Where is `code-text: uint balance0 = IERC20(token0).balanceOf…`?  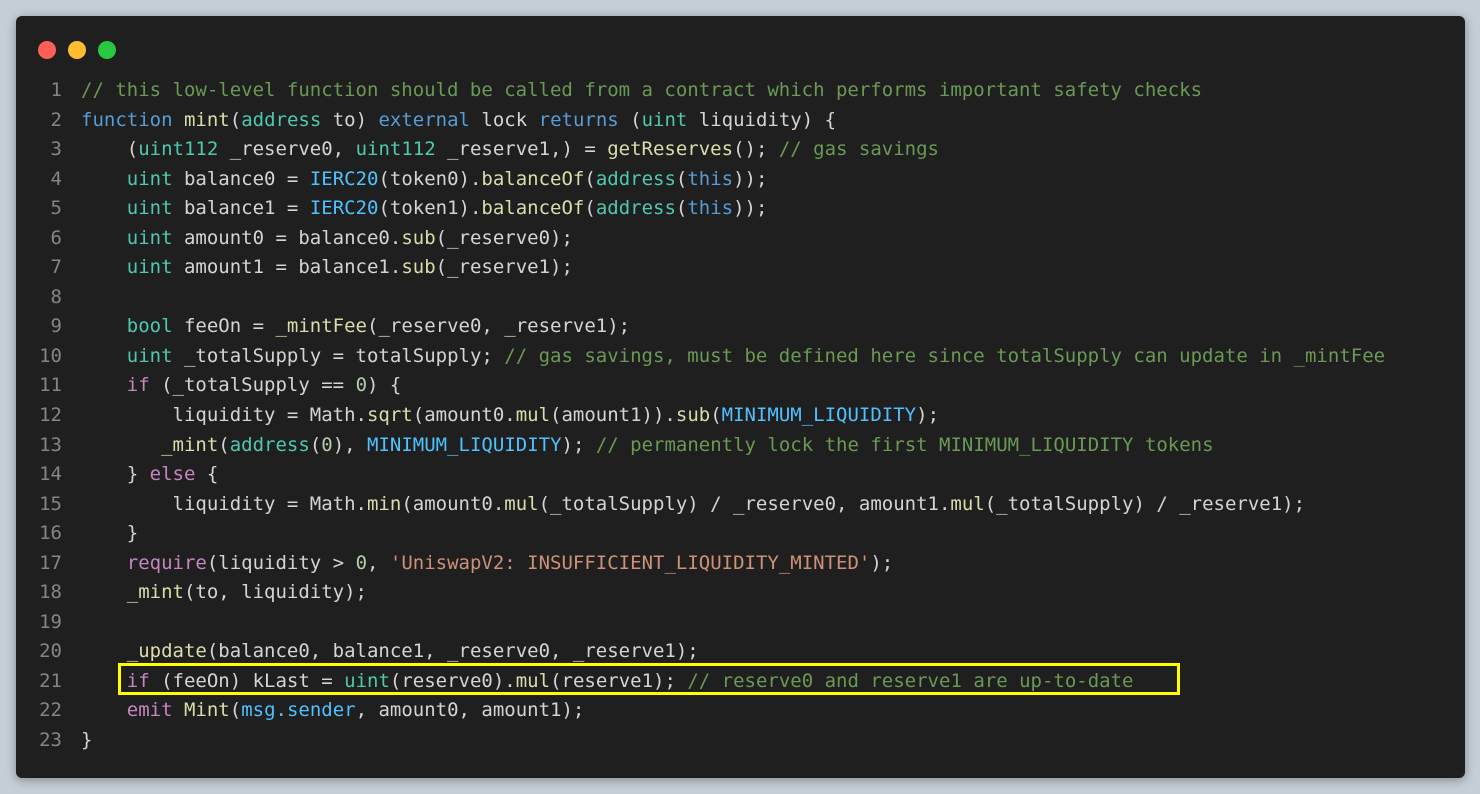
code-text: uint balance0 = IERC20(token0).balanceOf… is located at coordinates (424, 180).